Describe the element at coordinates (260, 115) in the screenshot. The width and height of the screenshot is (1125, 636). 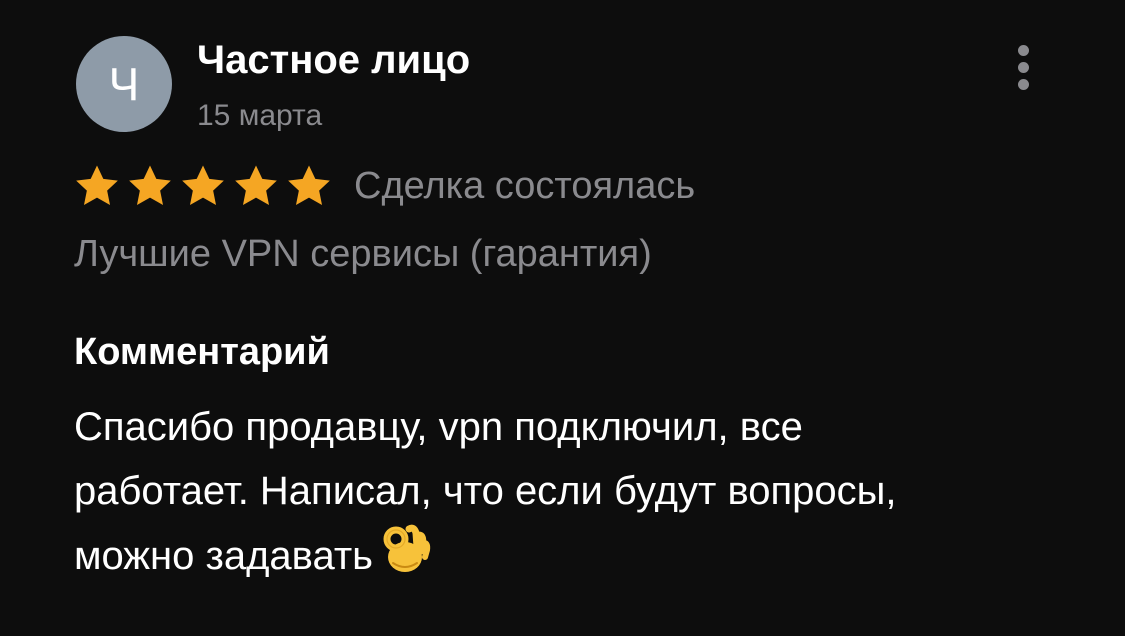
I see `review-date: 15 марта` at that location.